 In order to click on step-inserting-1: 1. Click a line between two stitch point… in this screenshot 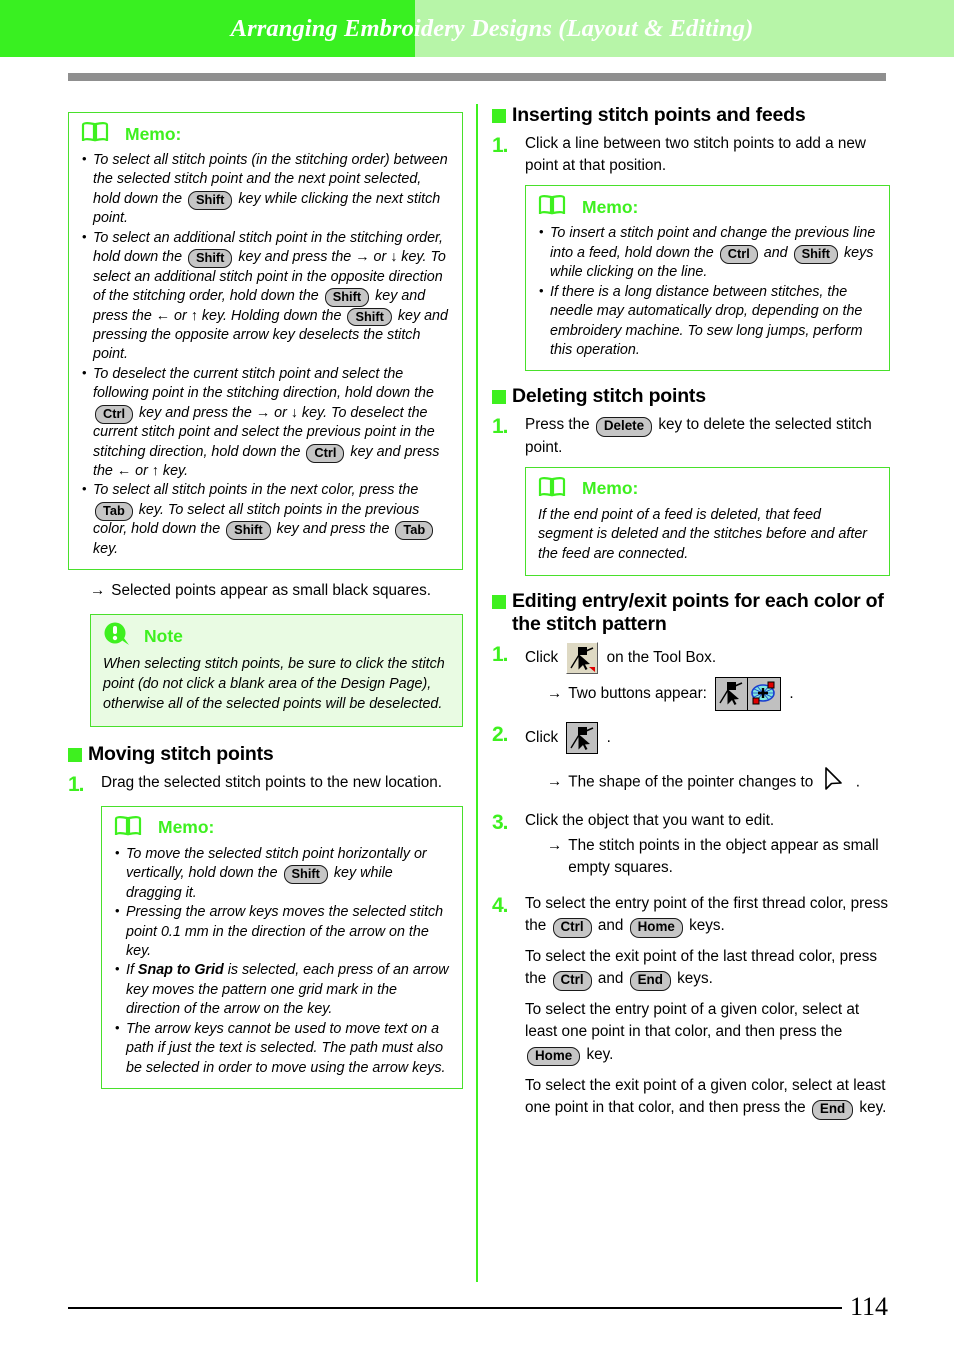, I will do `click(691, 155)`.